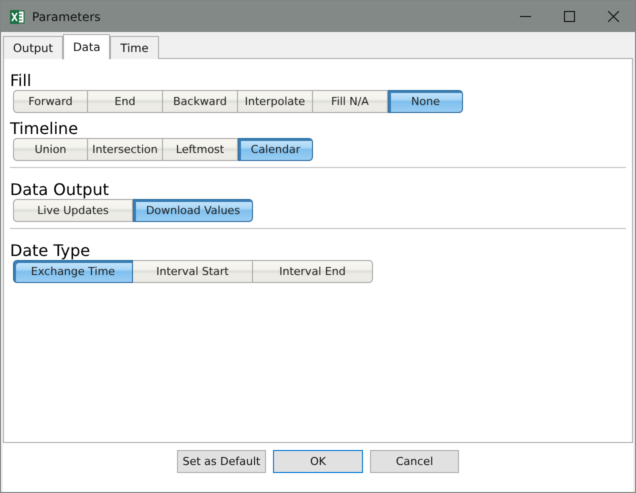 This screenshot has height=493, width=636. What do you see at coordinates (569, 16) in the screenshot?
I see `maximize-icon` at bounding box center [569, 16].